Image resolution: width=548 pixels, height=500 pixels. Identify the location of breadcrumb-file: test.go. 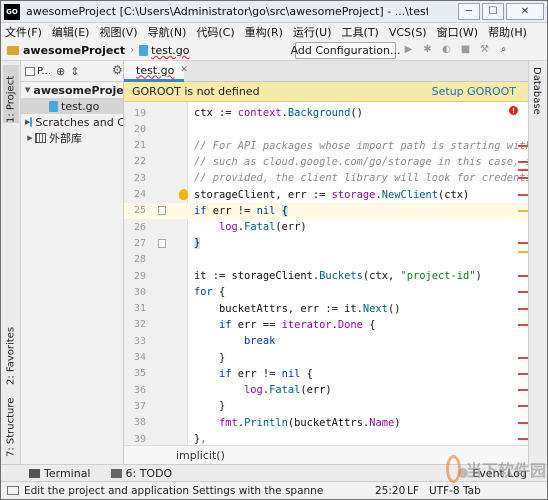
(170, 50).